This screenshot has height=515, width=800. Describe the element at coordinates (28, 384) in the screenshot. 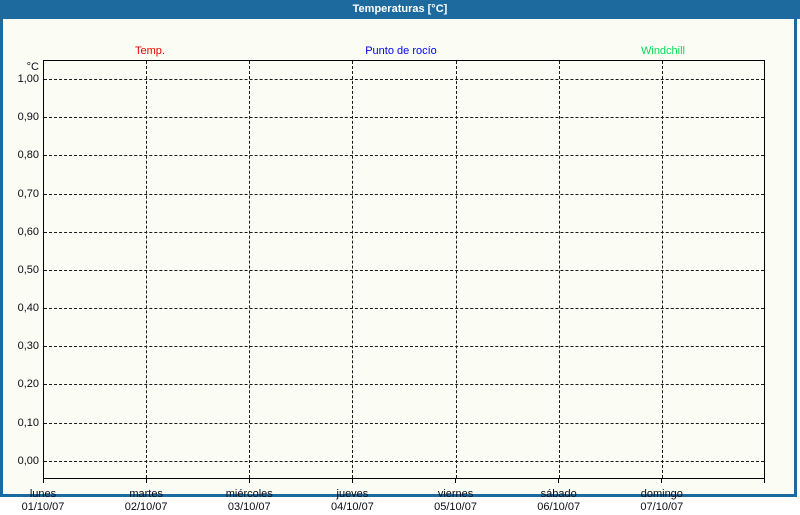

I see `y-tick-label: 0,20` at that location.